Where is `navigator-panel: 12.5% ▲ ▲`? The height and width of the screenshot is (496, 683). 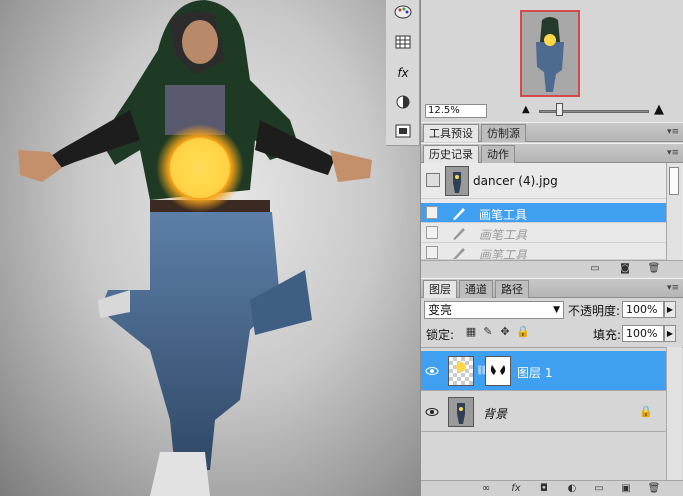
navigator-panel: 12.5% ▲ ▲ is located at coordinates (552, 61).